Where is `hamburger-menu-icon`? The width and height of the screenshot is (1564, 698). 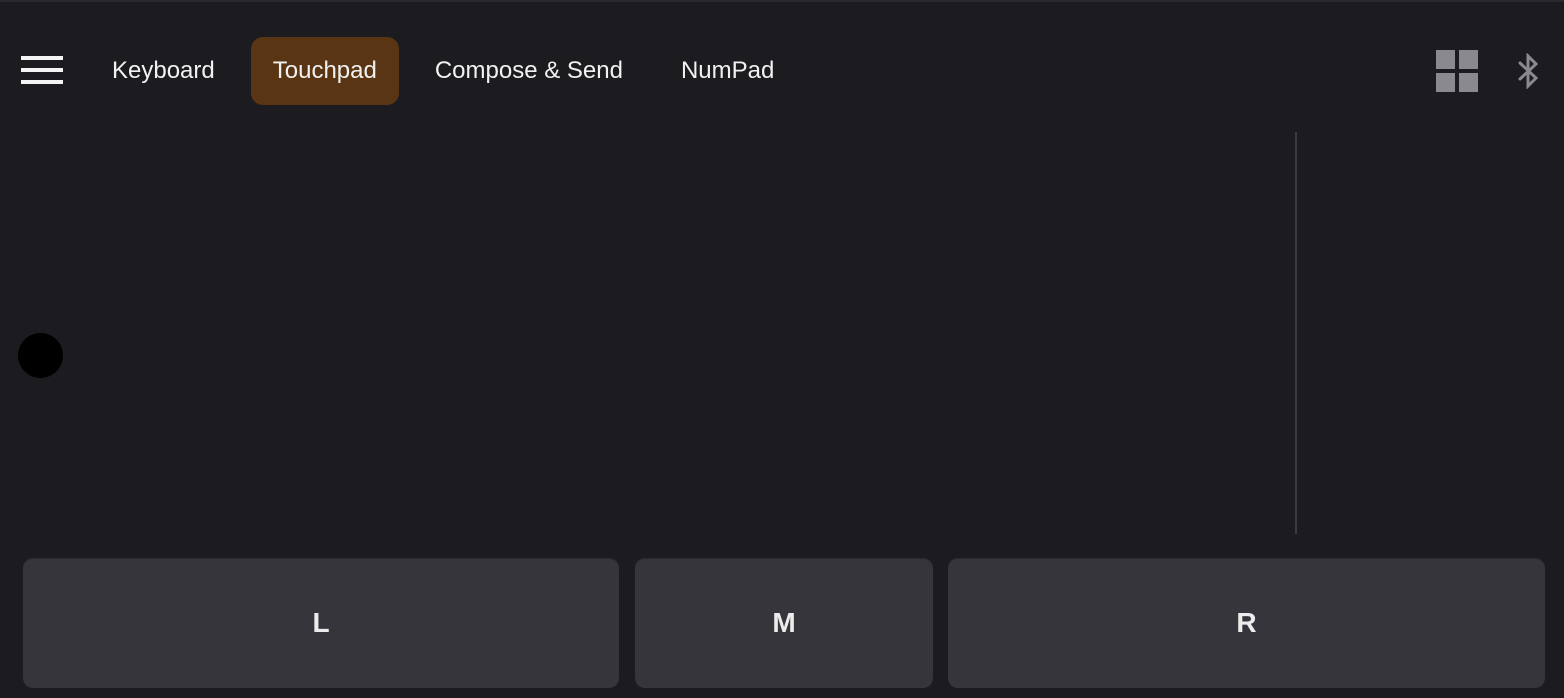 hamburger-menu-icon is located at coordinates (42, 70).